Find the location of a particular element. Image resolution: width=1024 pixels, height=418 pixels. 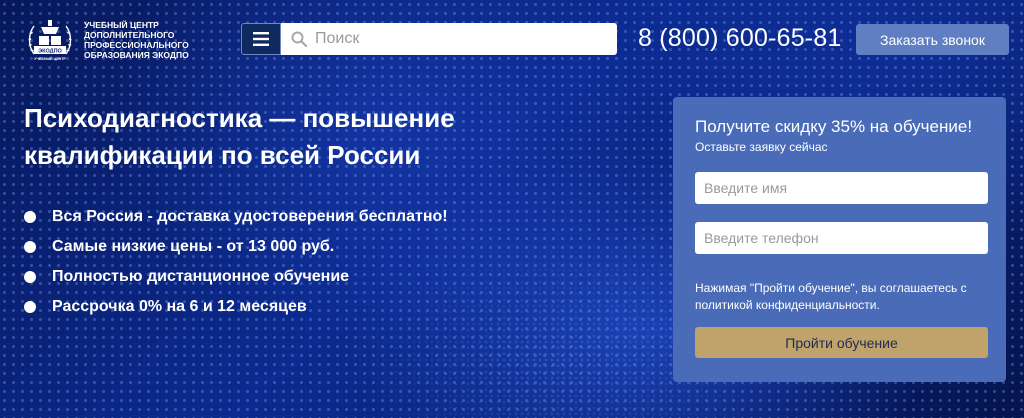

benefit-item: Самые низкие цены - от 13 000 руб. is located at coordinates (236, 247).